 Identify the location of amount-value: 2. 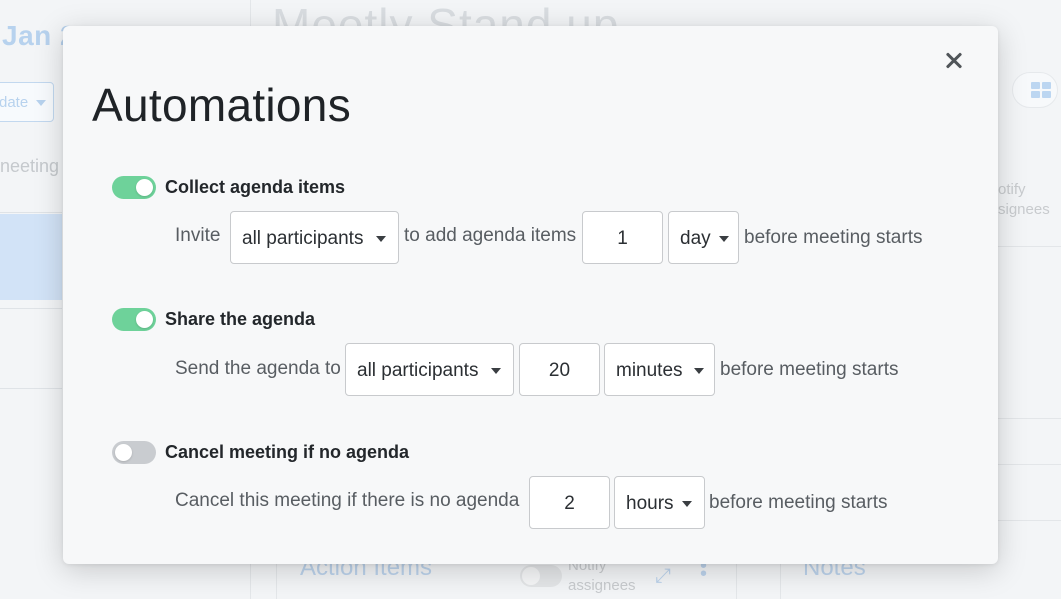
(569, 503).